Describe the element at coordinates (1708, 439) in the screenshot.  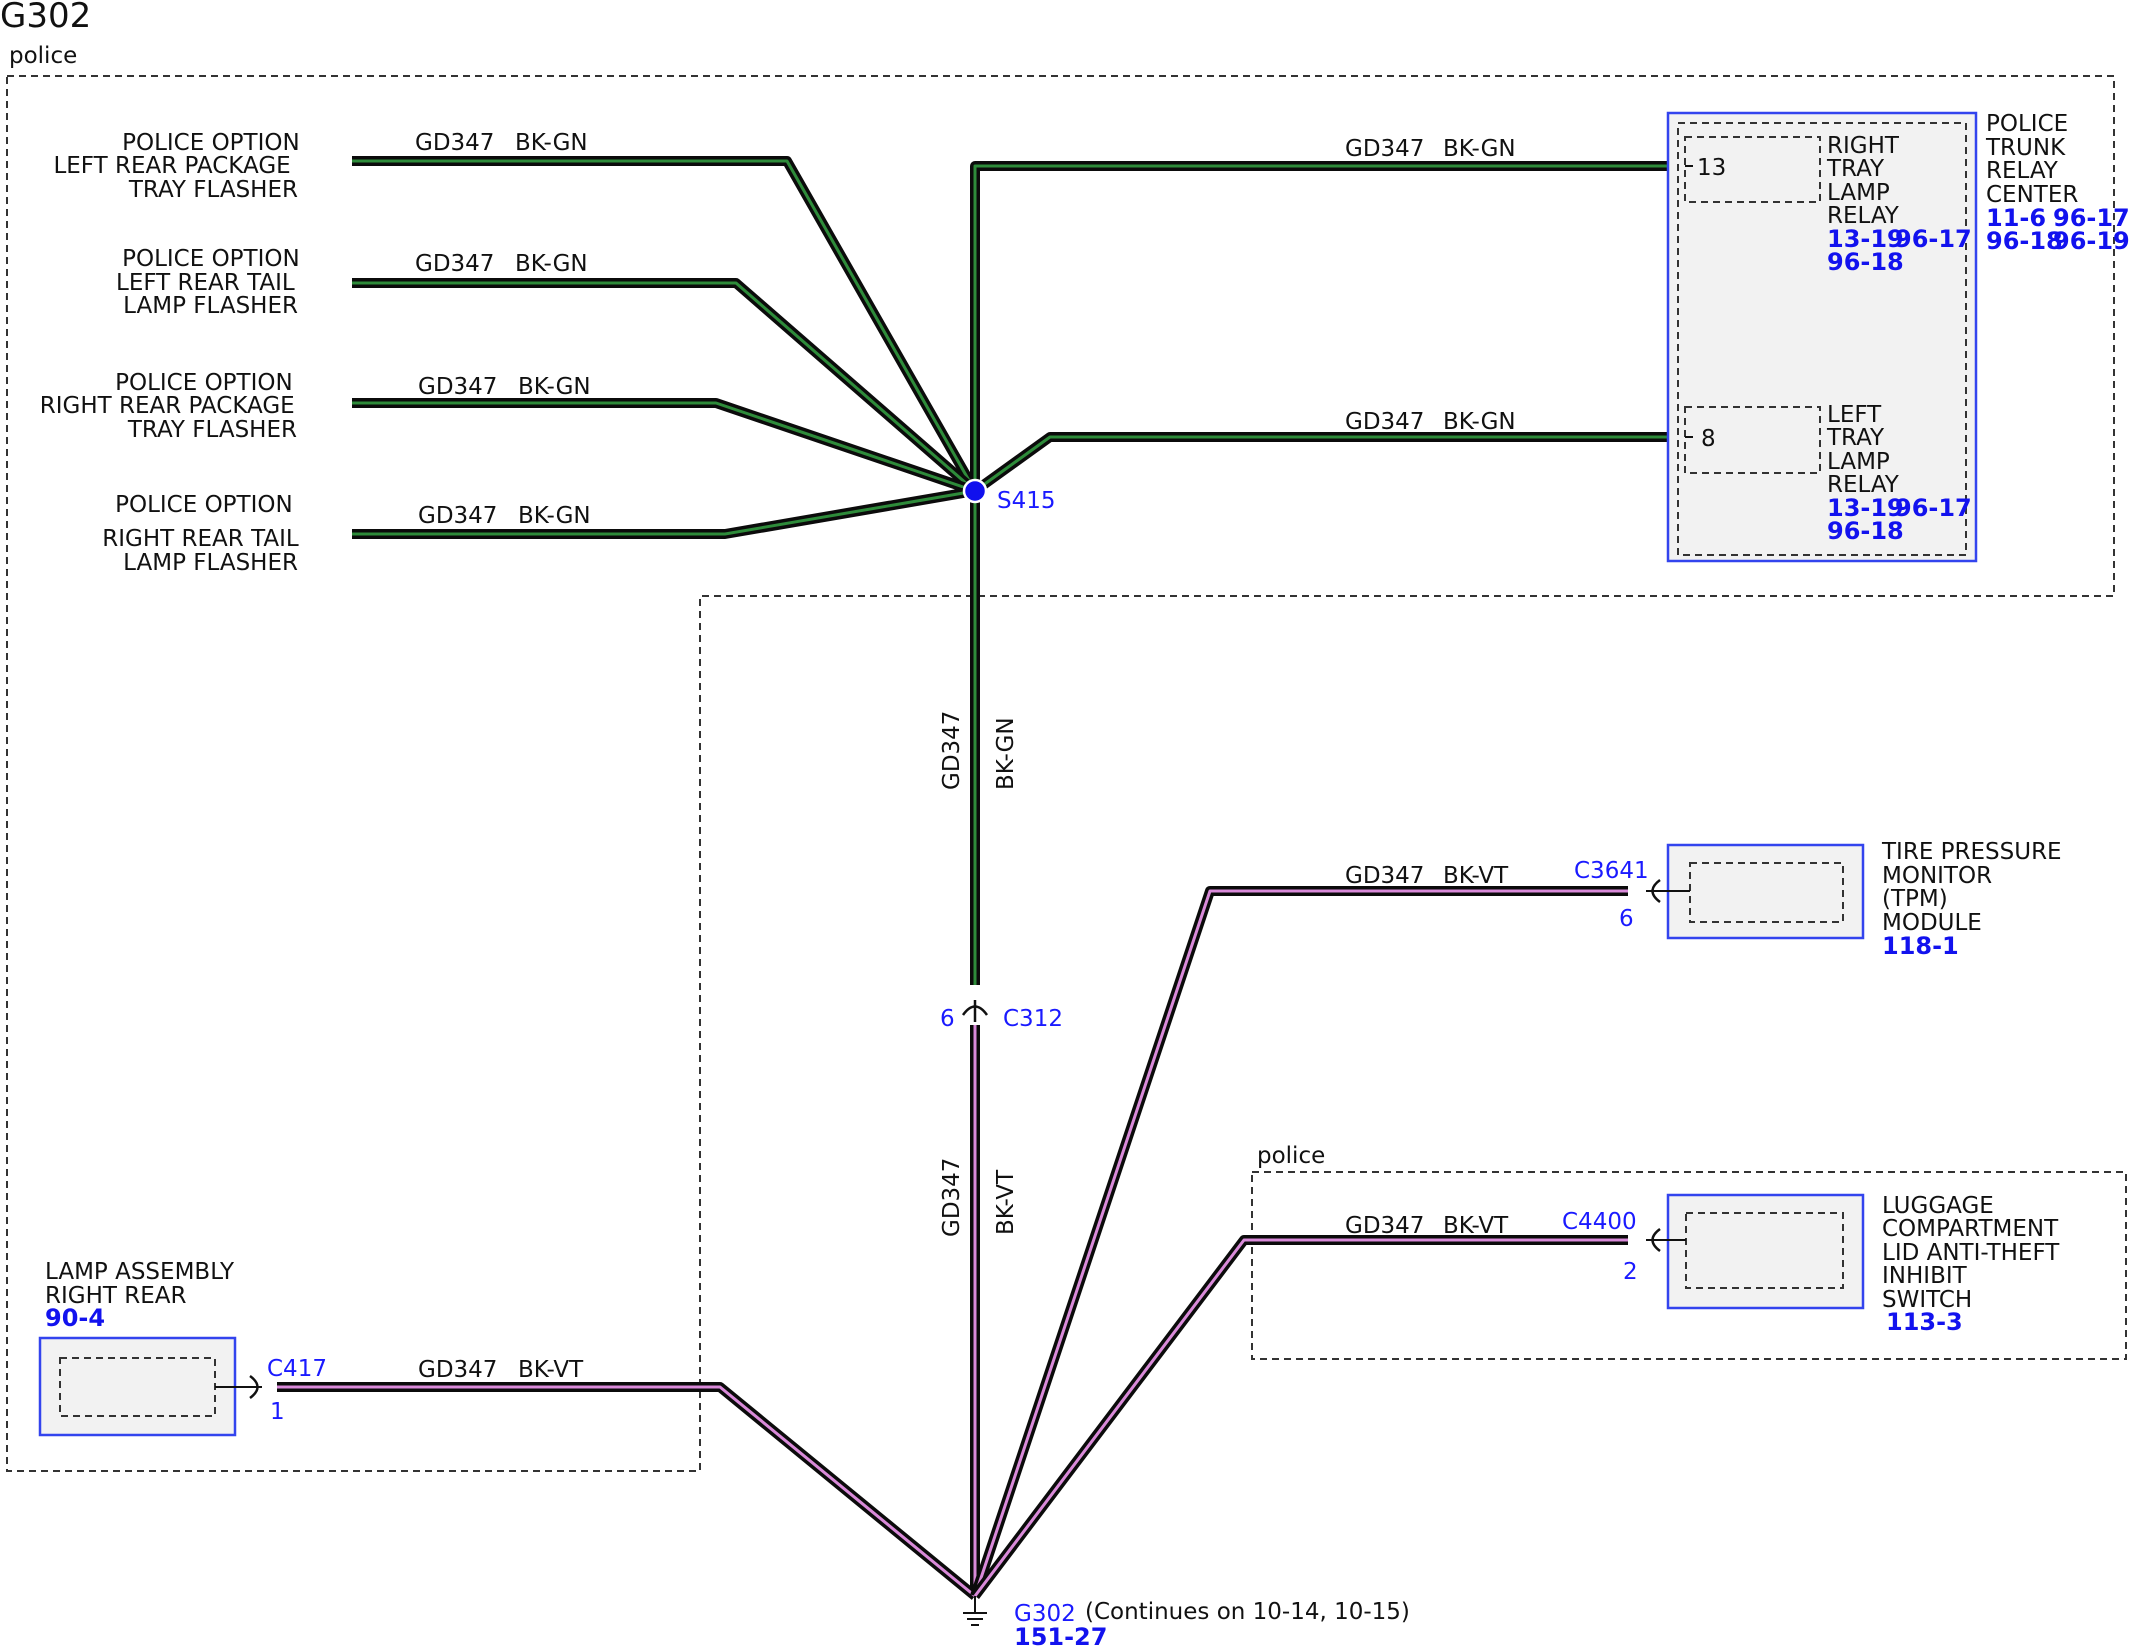
I see `left-tray-relay-pin: 8` at that location.